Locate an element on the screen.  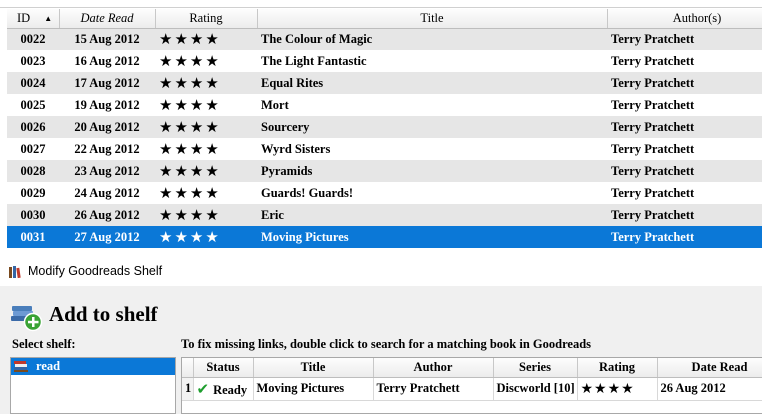
book-date-read: 19 Aug 2012 is located at coordinates (107, 104).